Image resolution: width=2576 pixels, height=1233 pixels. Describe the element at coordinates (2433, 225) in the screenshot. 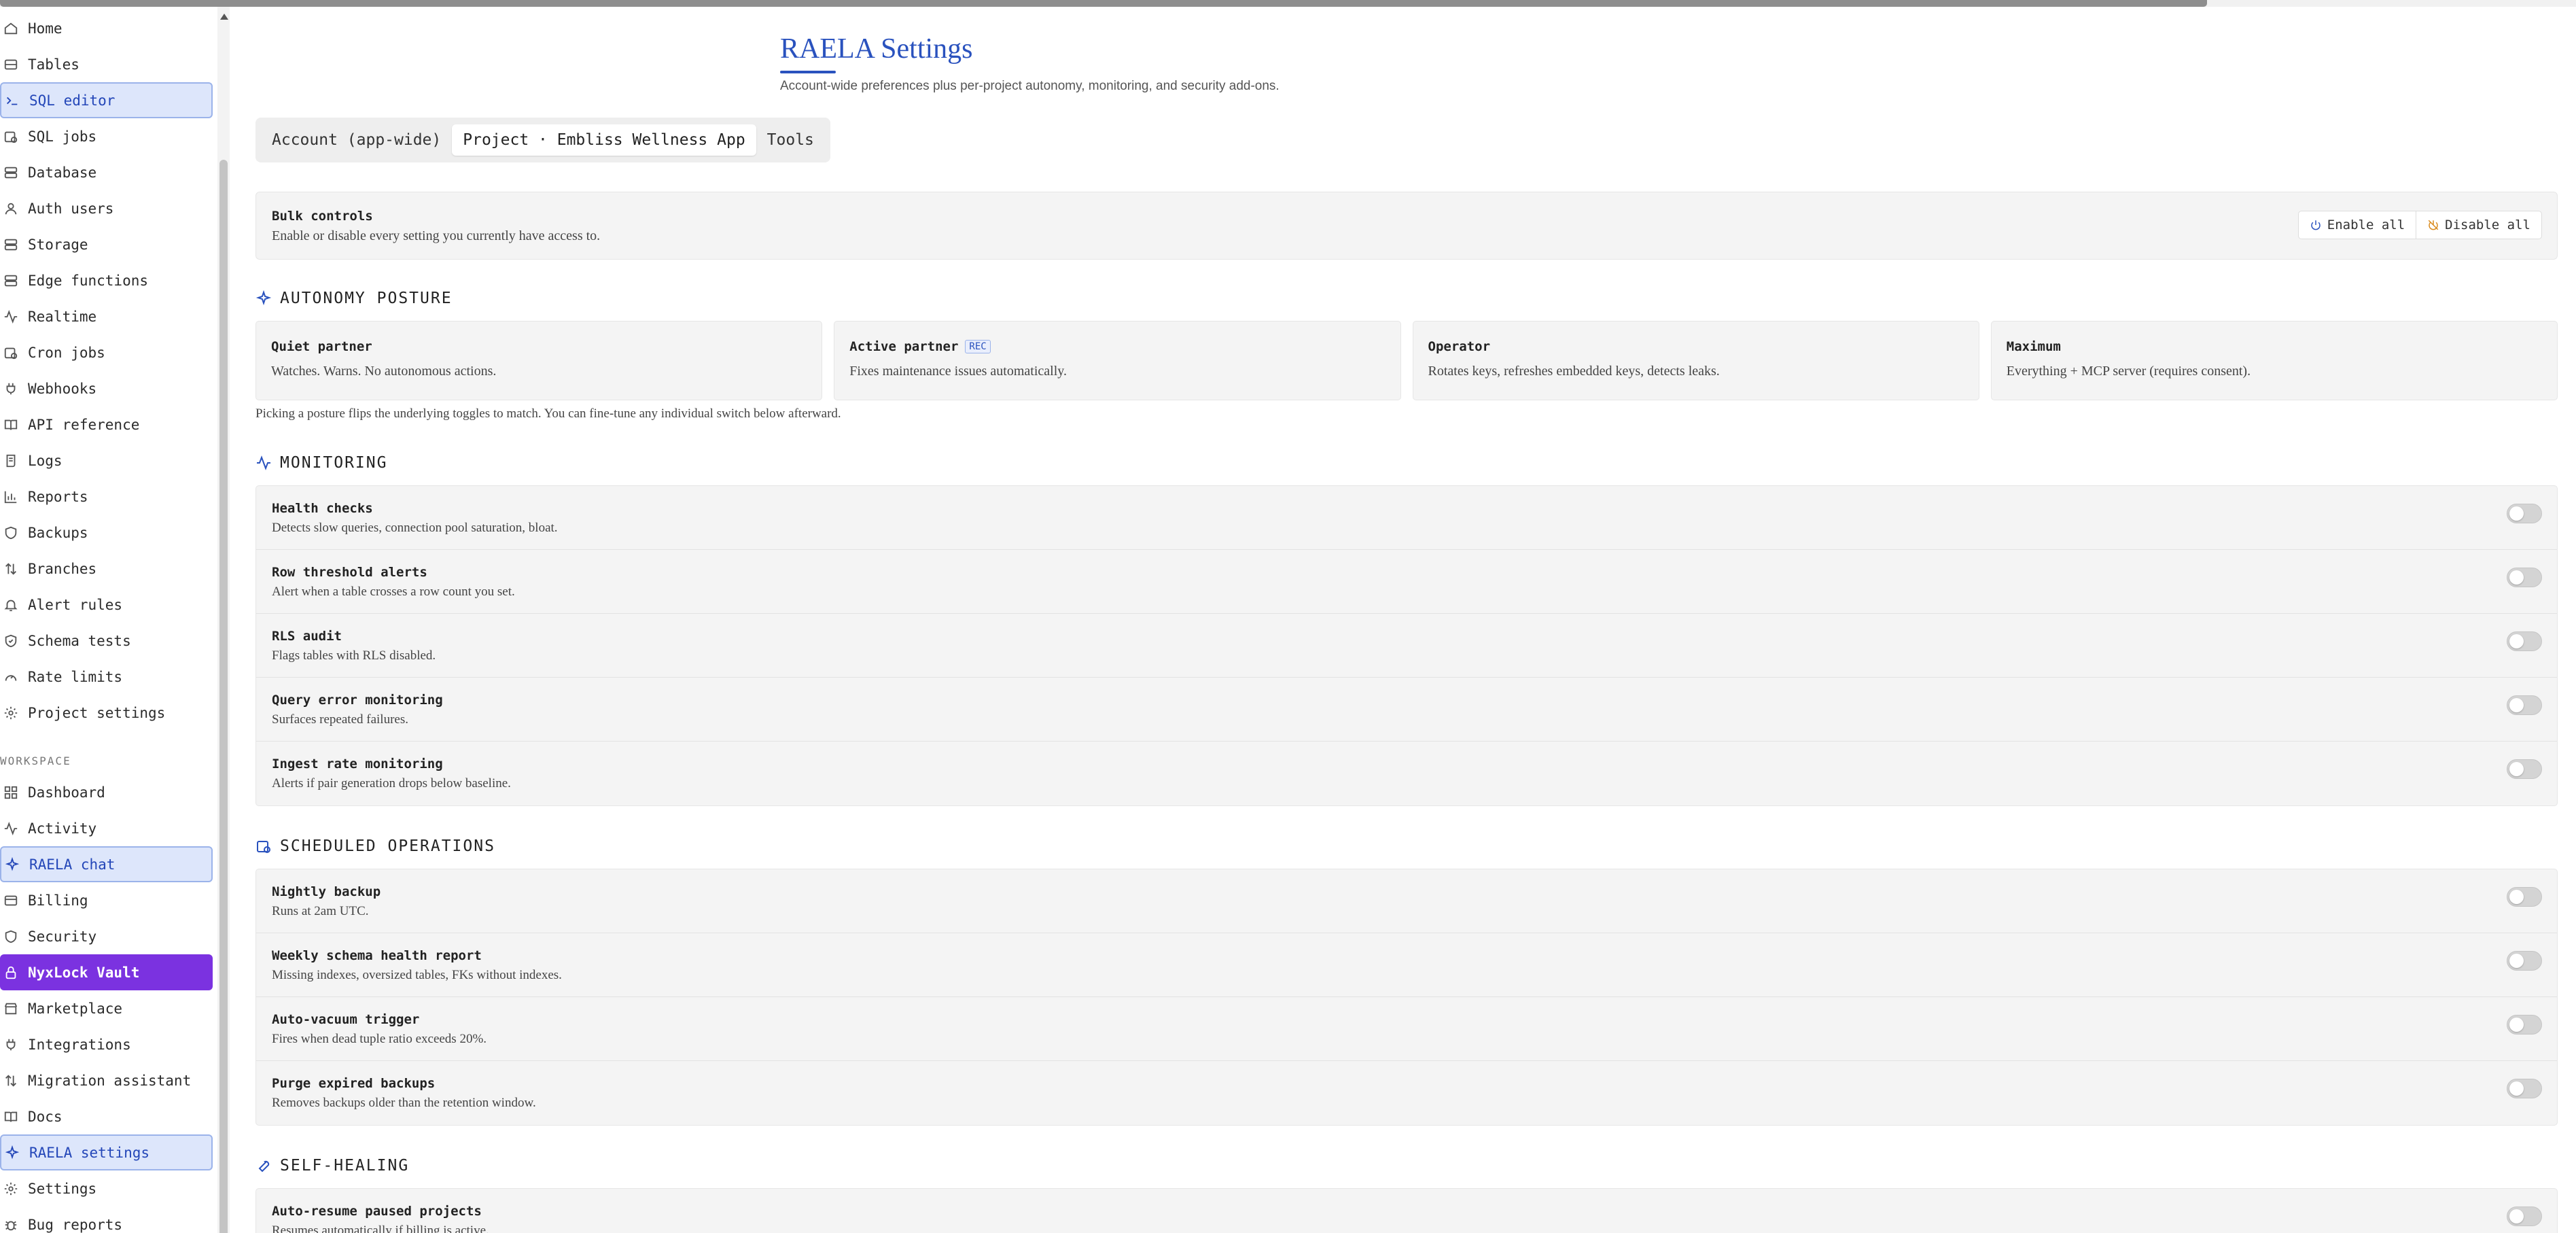

I see `power-off-icon` at that location.